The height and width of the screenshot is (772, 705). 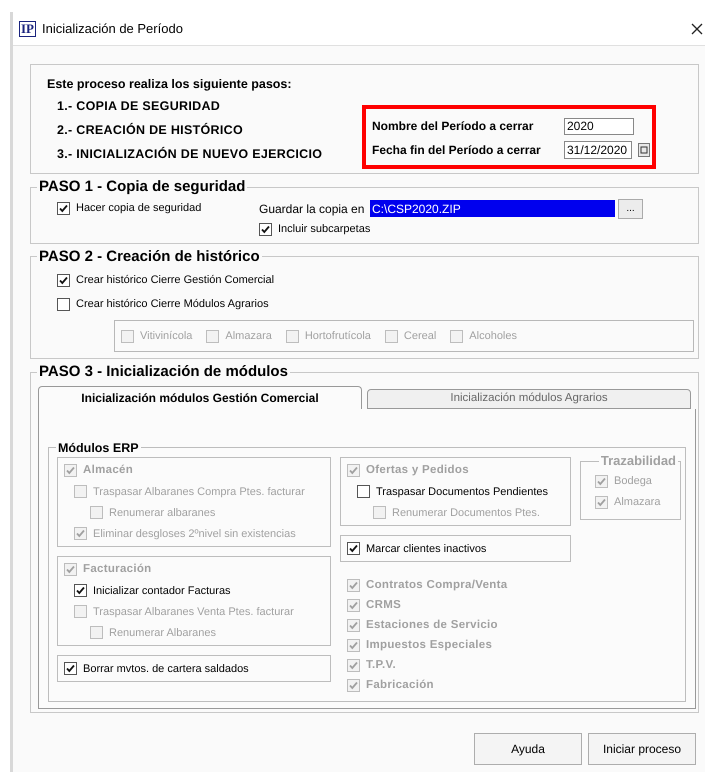 I want to click on period-name-field: 2020, so click(x=599, y=126).